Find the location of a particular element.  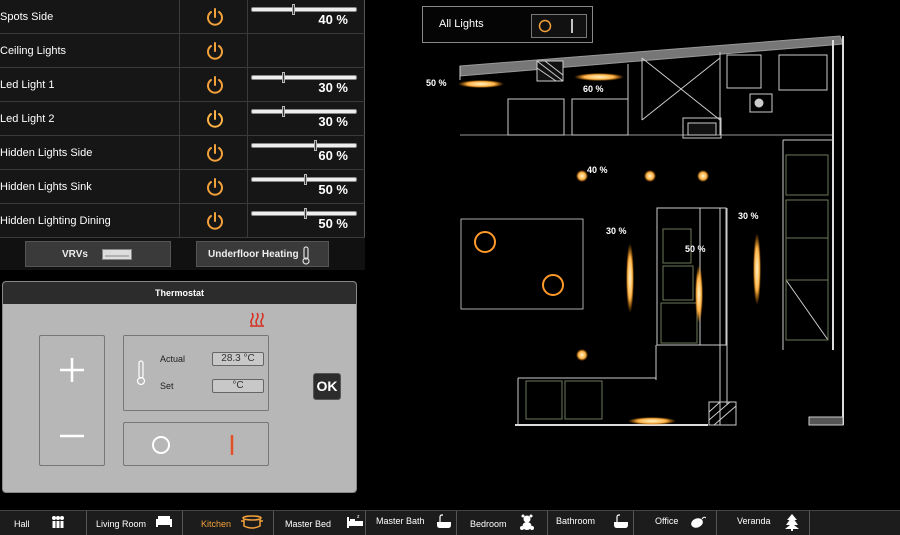

led-strip-top is located at coordinates (599, 77).